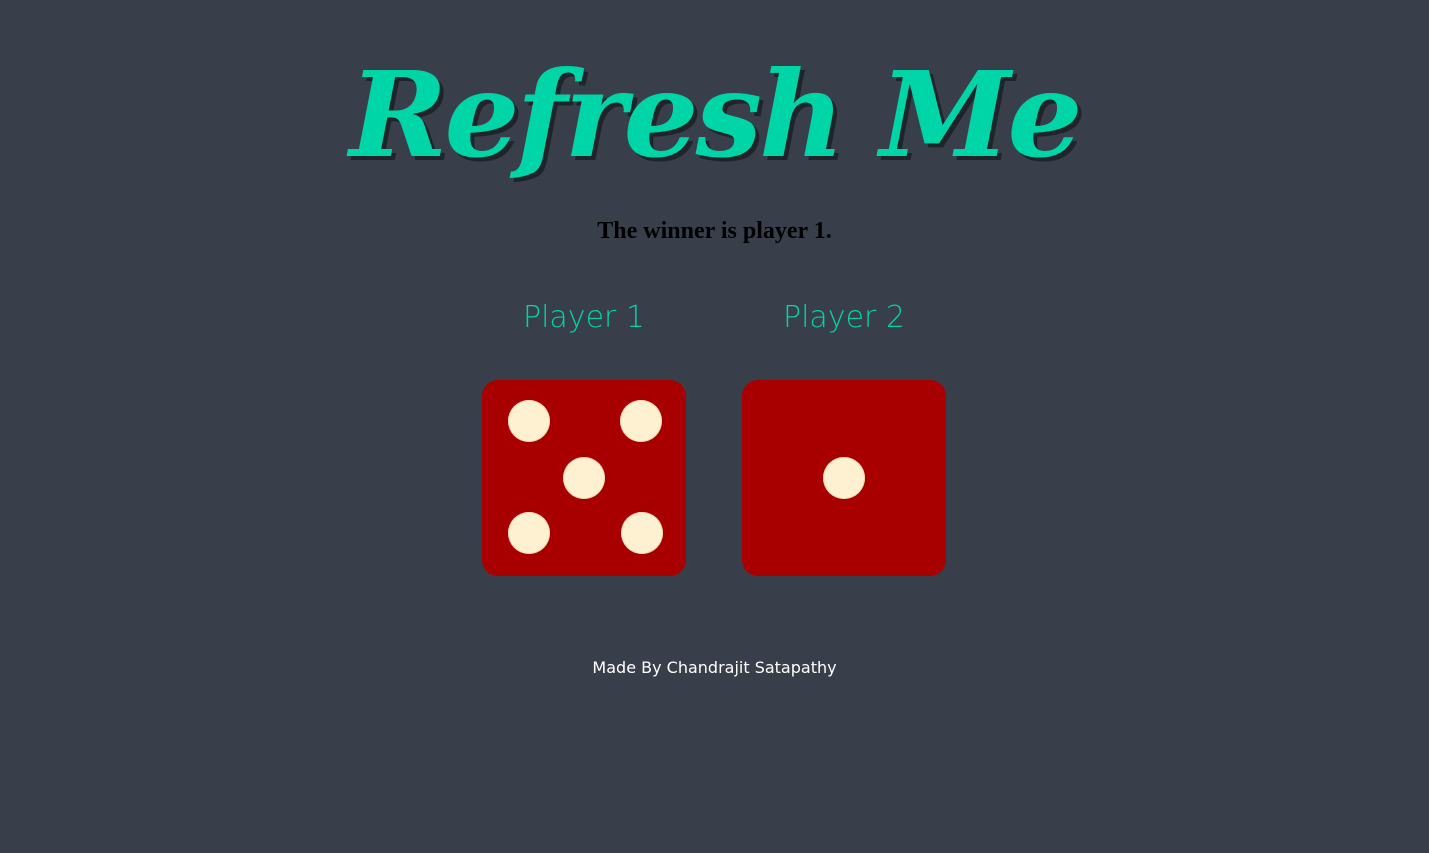  I want to click on player-2-die, so click(844, 478).